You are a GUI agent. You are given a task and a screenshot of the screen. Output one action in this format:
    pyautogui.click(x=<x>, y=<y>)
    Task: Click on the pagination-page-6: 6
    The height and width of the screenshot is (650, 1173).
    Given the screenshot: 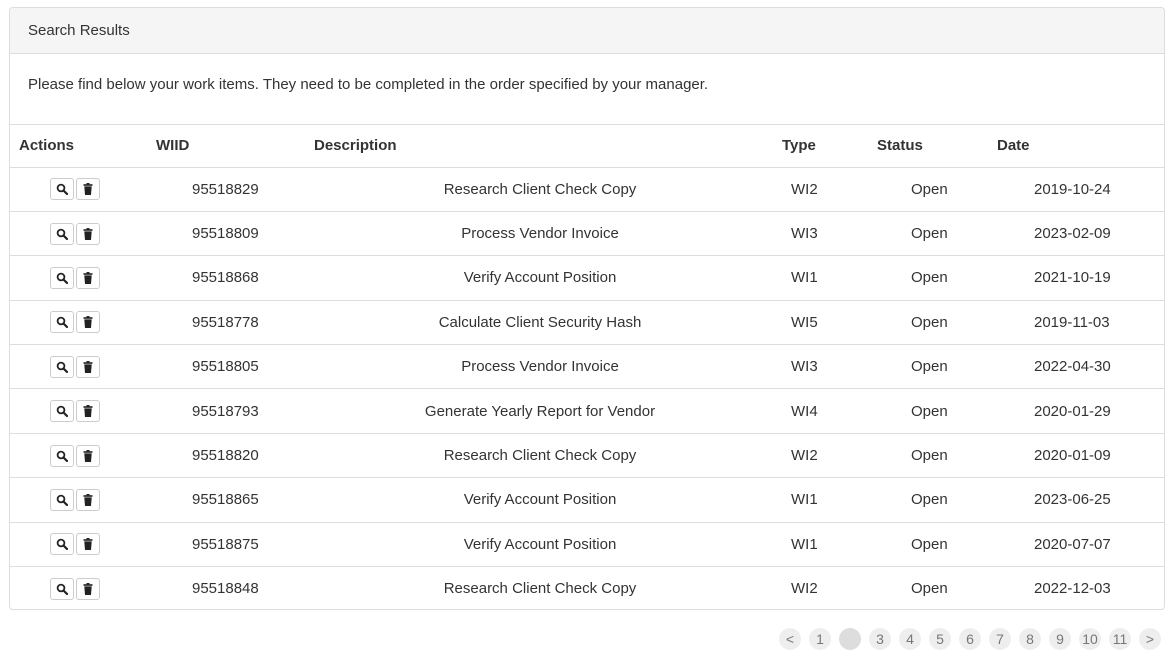 What is the action you would take?
    pyautogui.click(x=970, y=639)
    